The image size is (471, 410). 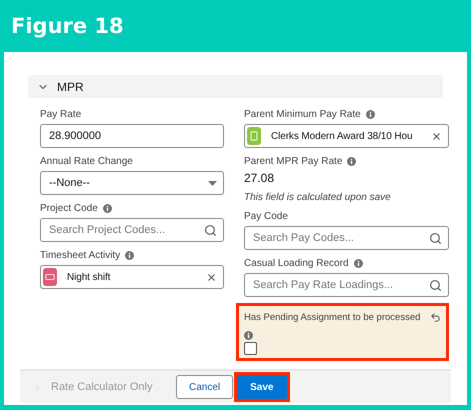 I want to click on field-label: Parent Minimum Pay Rate, so click(x=302, y=114).